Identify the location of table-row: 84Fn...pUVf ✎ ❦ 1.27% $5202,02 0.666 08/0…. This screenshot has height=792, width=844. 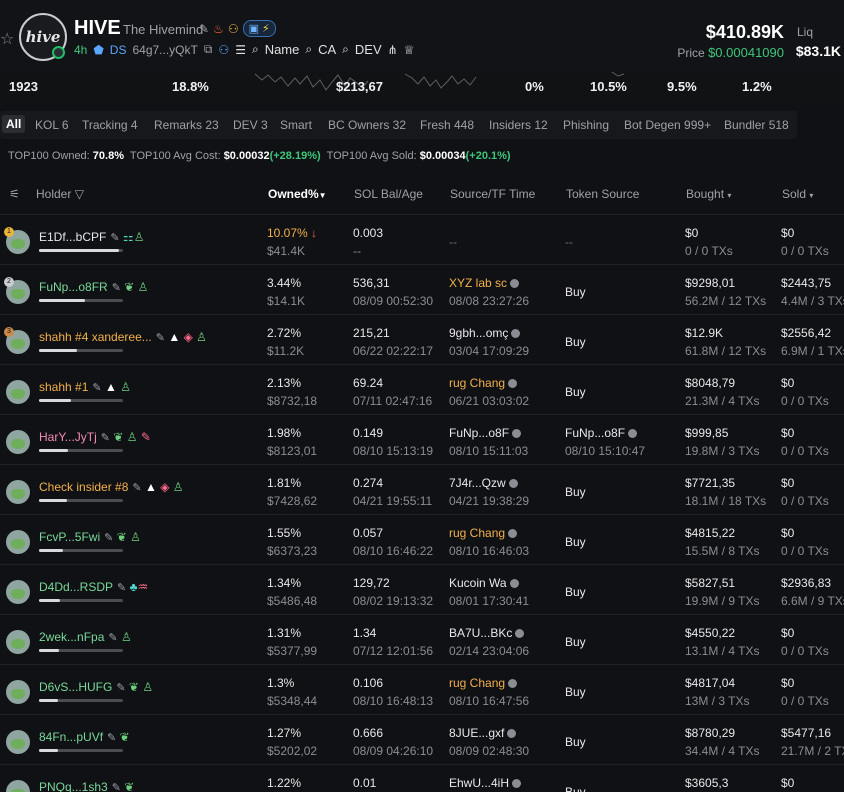
(422, 740).